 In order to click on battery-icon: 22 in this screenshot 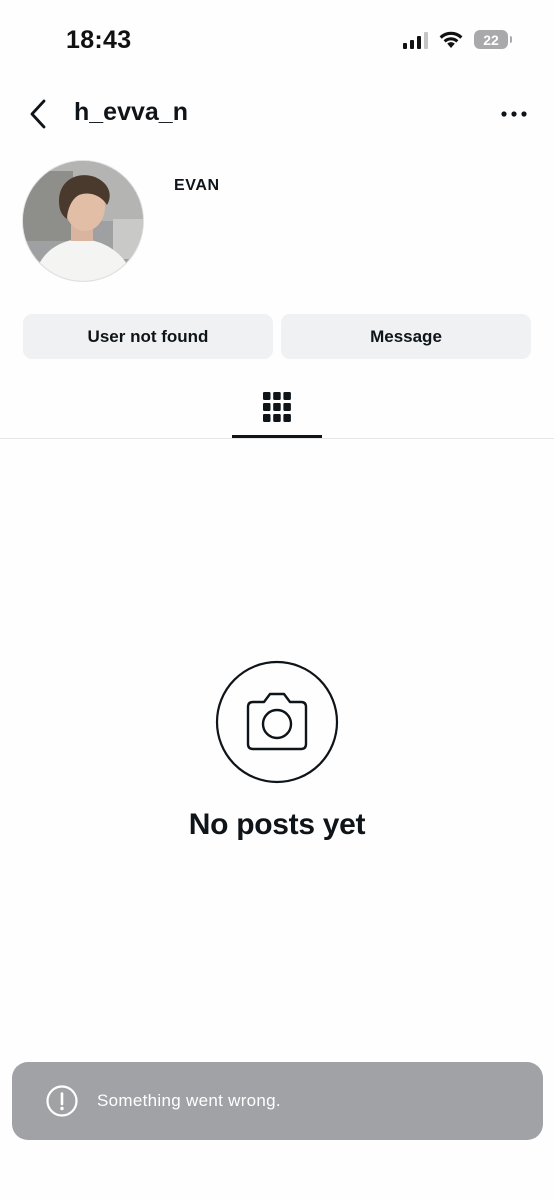, I will do `click(493, 39)`.